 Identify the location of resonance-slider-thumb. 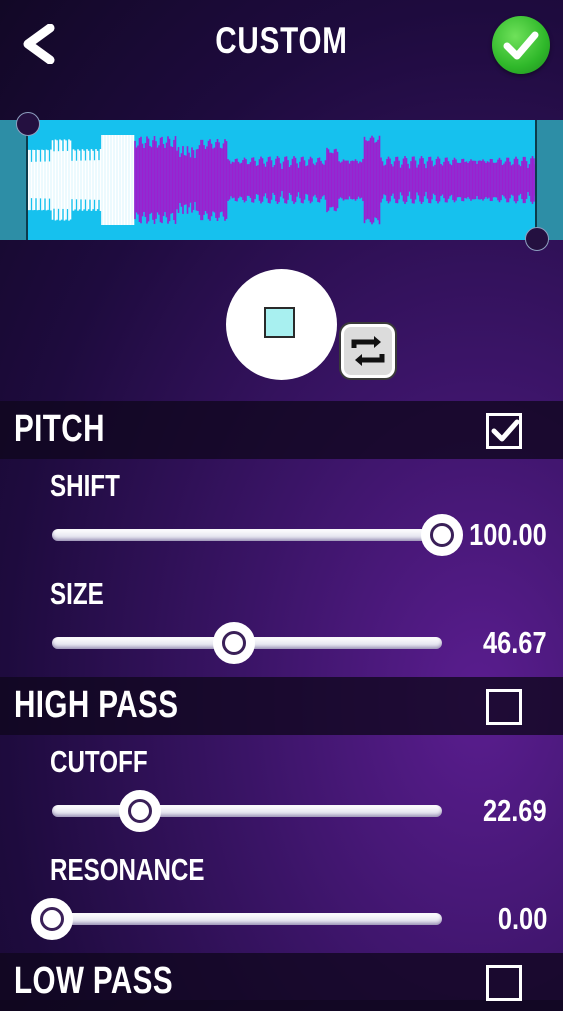
(52, 919).